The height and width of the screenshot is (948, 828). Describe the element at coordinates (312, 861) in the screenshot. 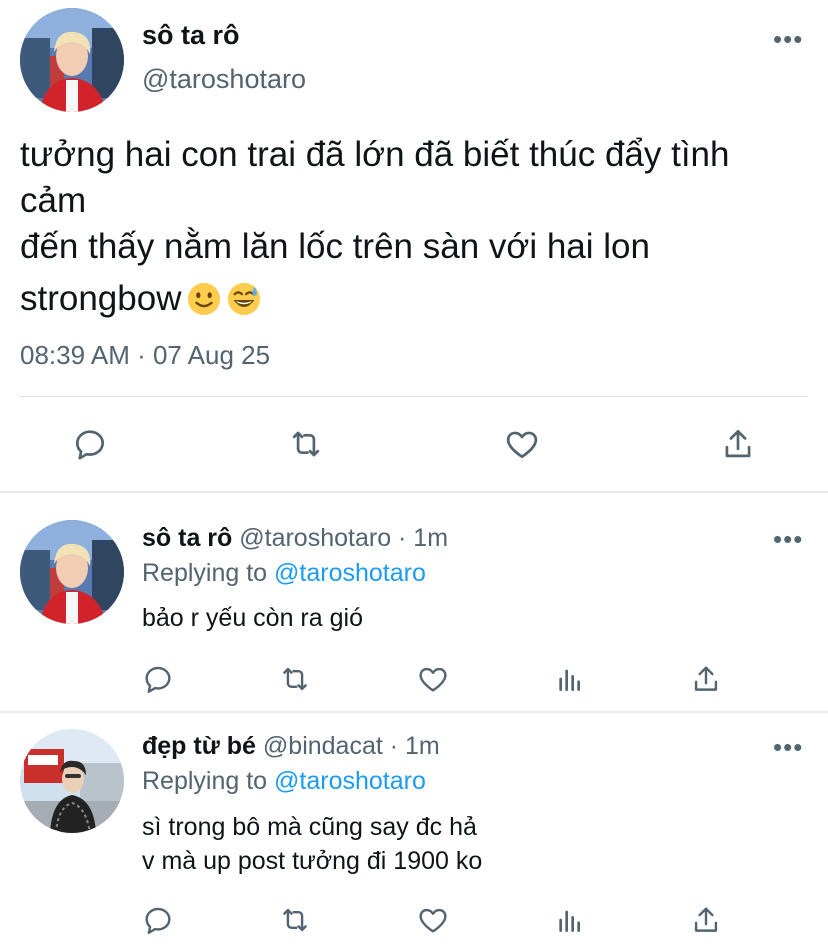

I see `reply-text-line: v mà up post tưởng đi 1900 ko` at that location.